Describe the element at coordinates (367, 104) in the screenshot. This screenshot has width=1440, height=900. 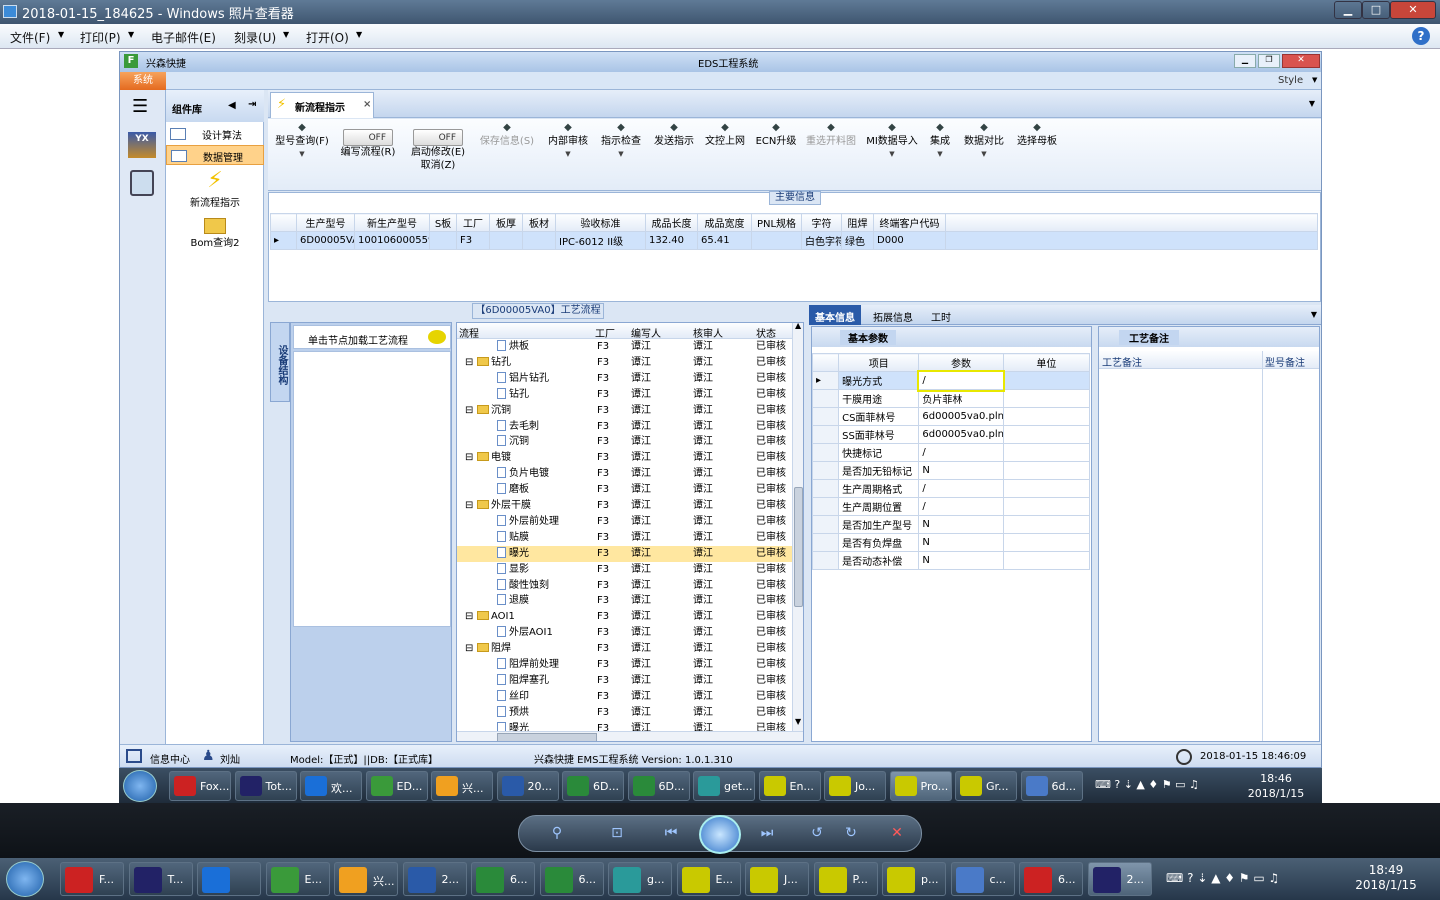
I see `close-tab-icon: ×` at that location.